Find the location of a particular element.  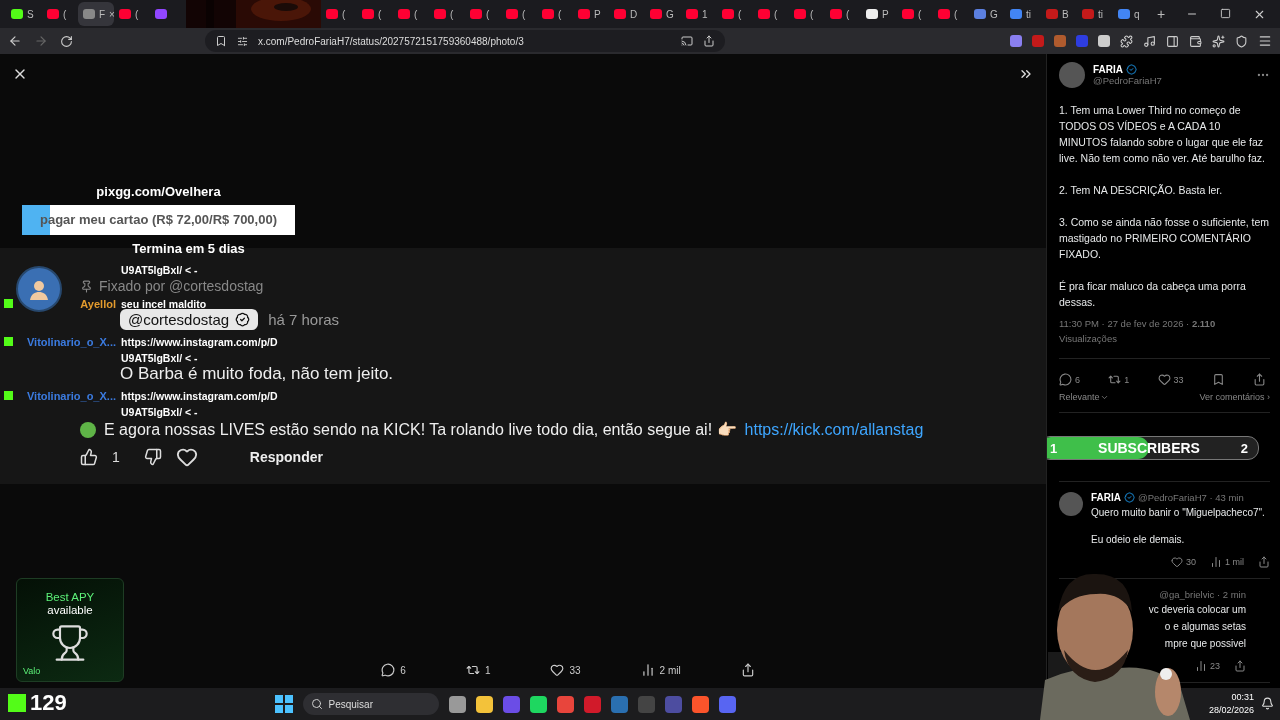

address-bar: x.com/PedroFariaH7/status/2027572151759360488/photo/3 is located at coordinates (465, 41).